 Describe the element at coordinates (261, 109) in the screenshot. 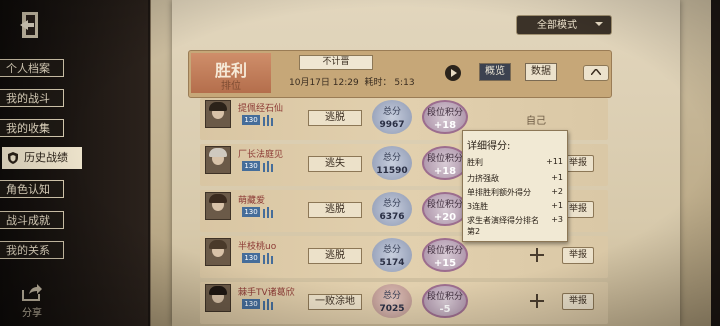

I see `player-name: 提佩经石仙` at that location.